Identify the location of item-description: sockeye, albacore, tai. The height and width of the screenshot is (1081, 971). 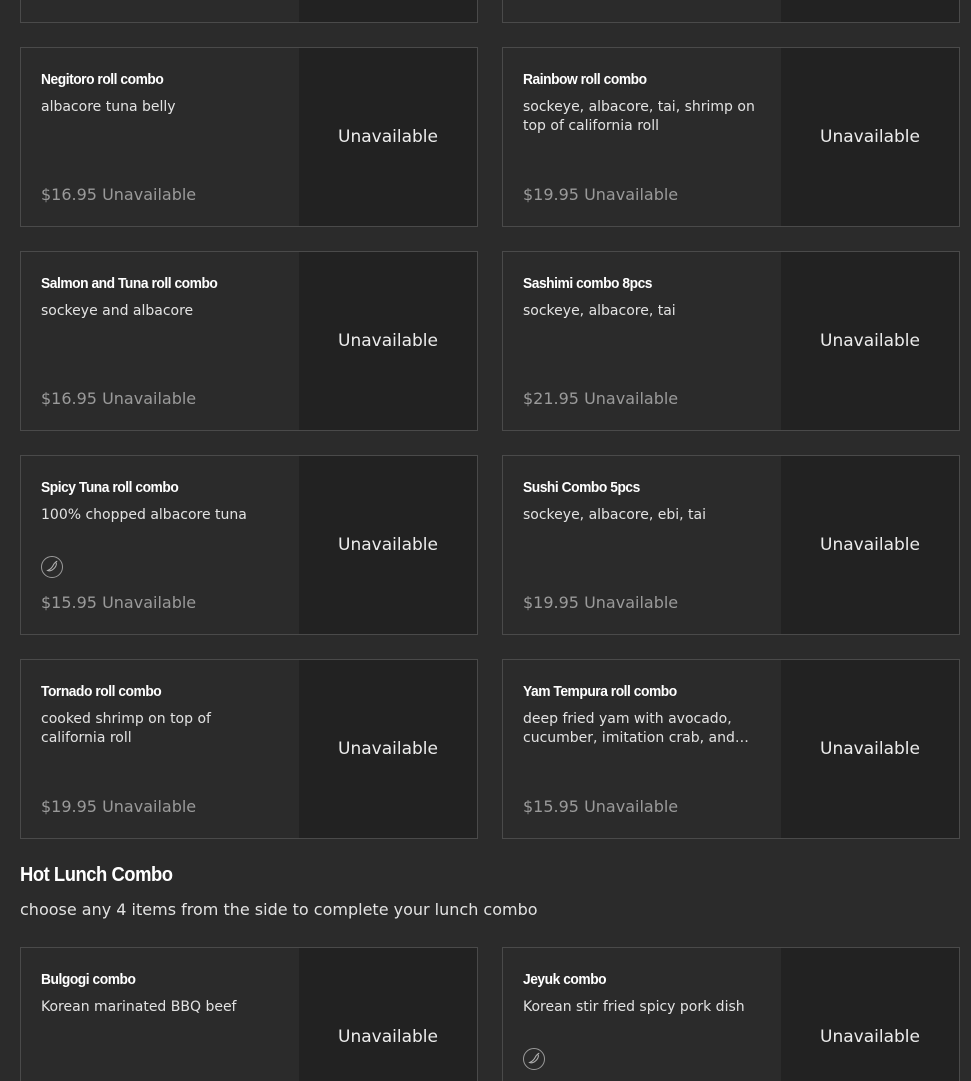
(599, 311).